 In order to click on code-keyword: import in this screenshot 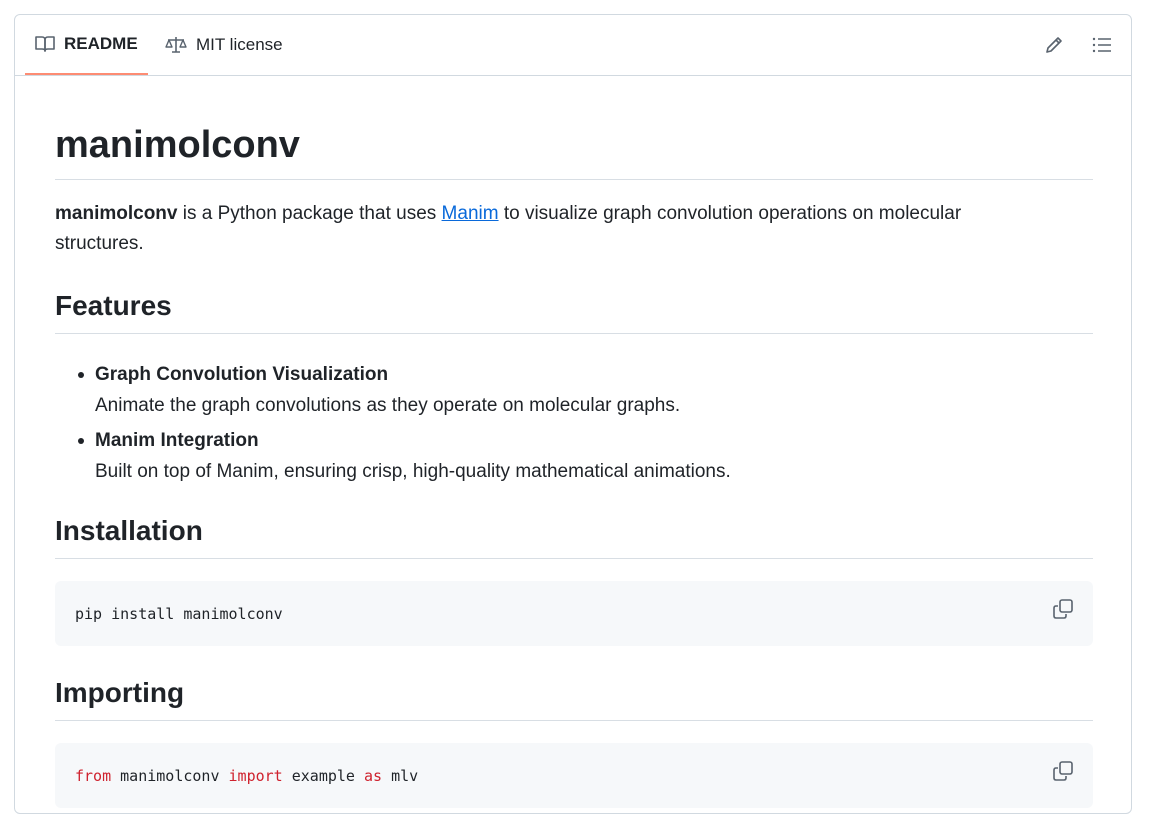, I will do `click(255, 775)`.